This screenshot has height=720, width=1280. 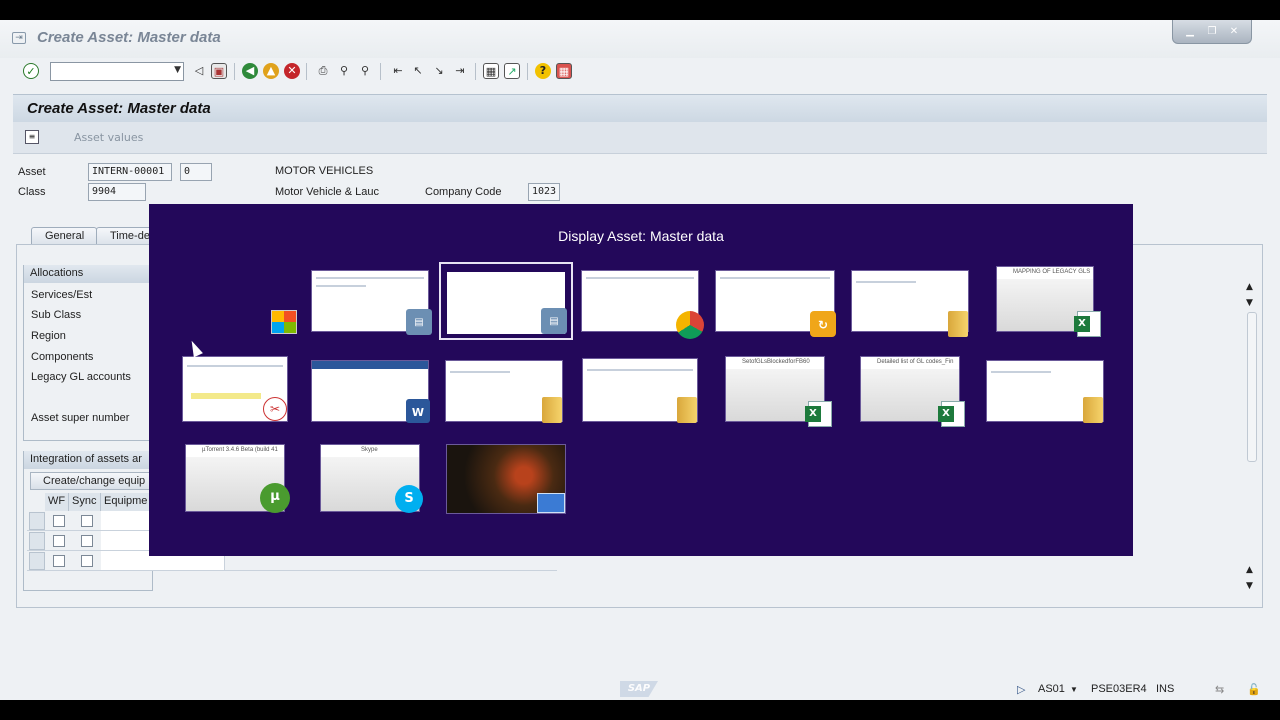 What do you see at coordinates (564, 71) in the screenshot?
I see `layout-icon: ▦` at bounding box center [564, 71].